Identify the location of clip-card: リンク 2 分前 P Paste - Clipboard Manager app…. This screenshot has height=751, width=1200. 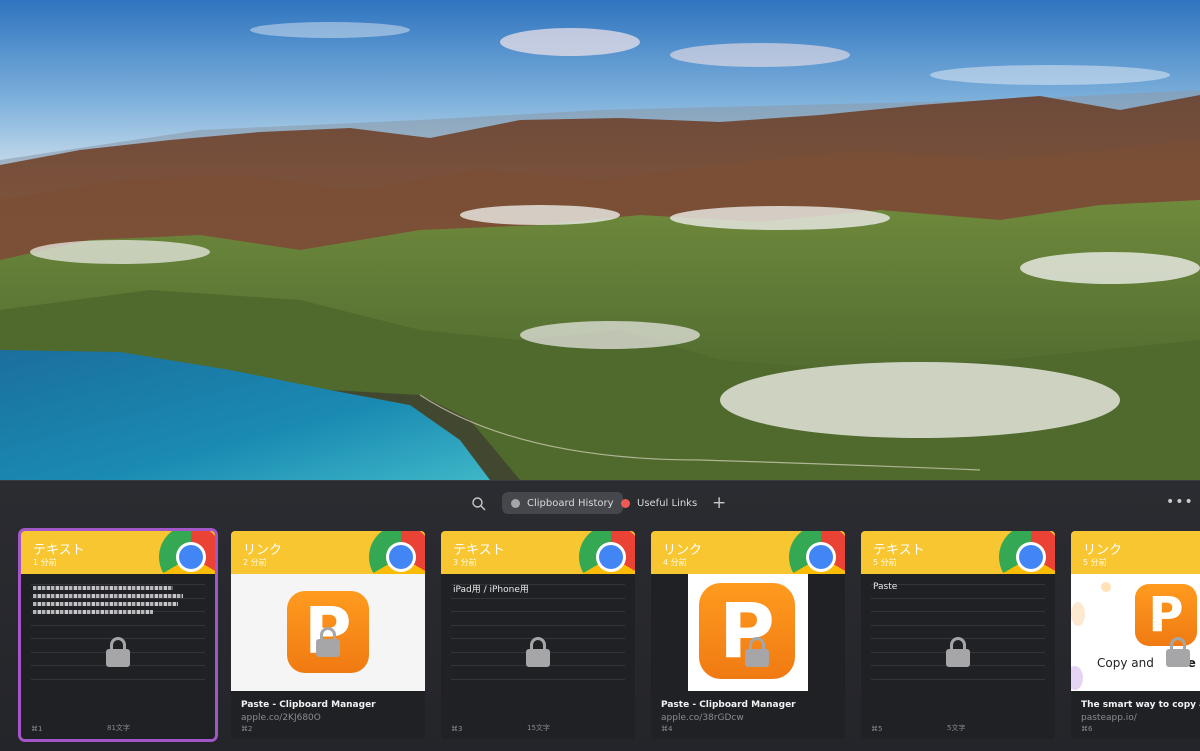
(328, 635).